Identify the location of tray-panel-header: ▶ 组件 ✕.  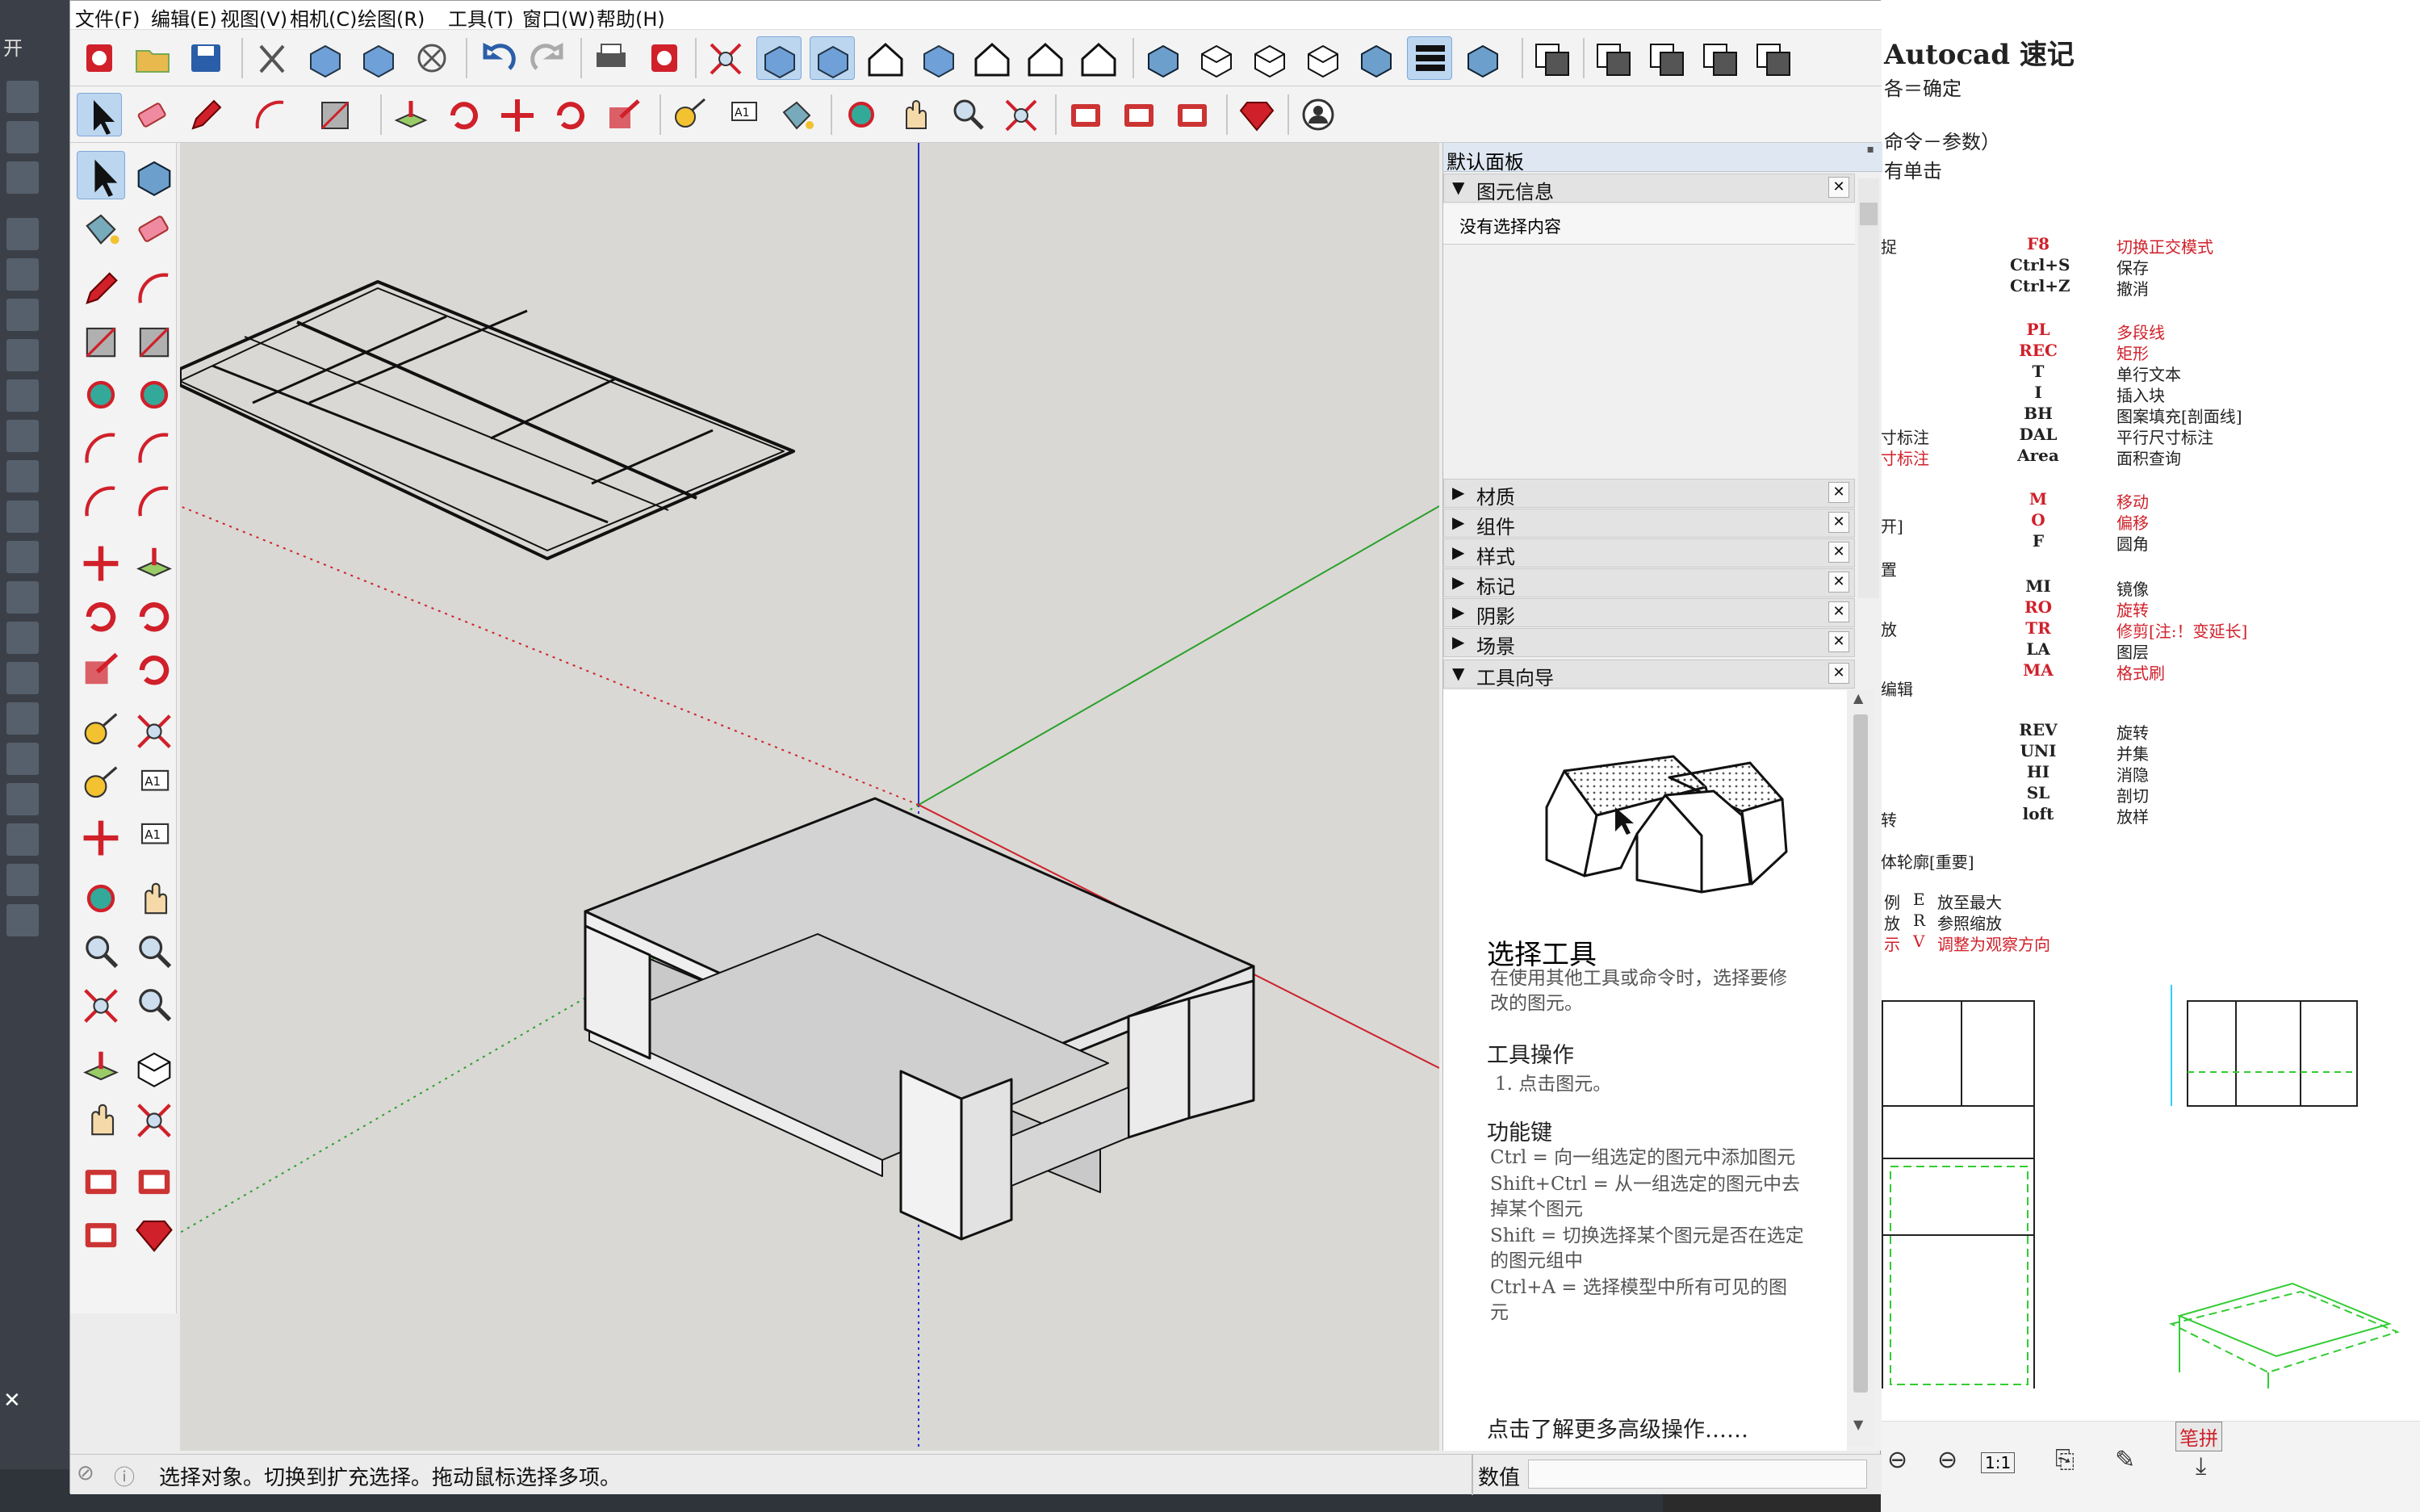
(1649, 523).